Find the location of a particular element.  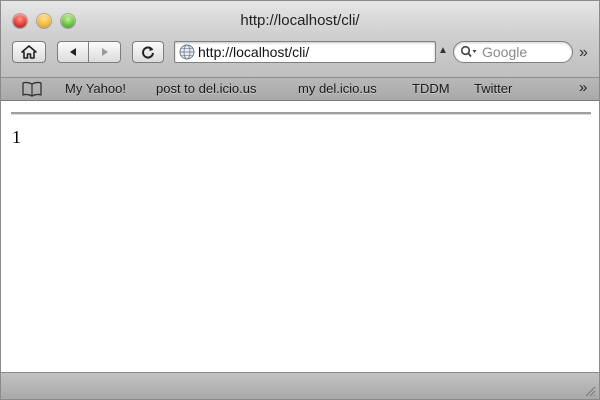

bookmark-tddm: TDDM is located at coordinates (431, 88).